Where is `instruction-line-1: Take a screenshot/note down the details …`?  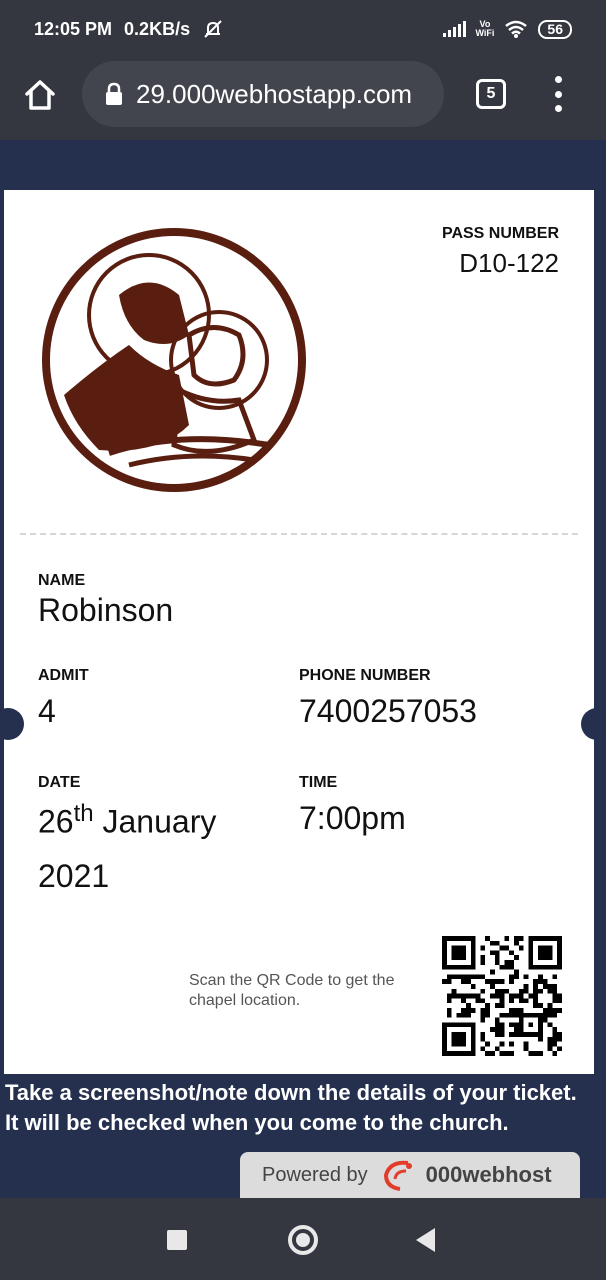
instruction-line-1: Take a screenshot/note down the details … is located at coordinates (291, 1092).